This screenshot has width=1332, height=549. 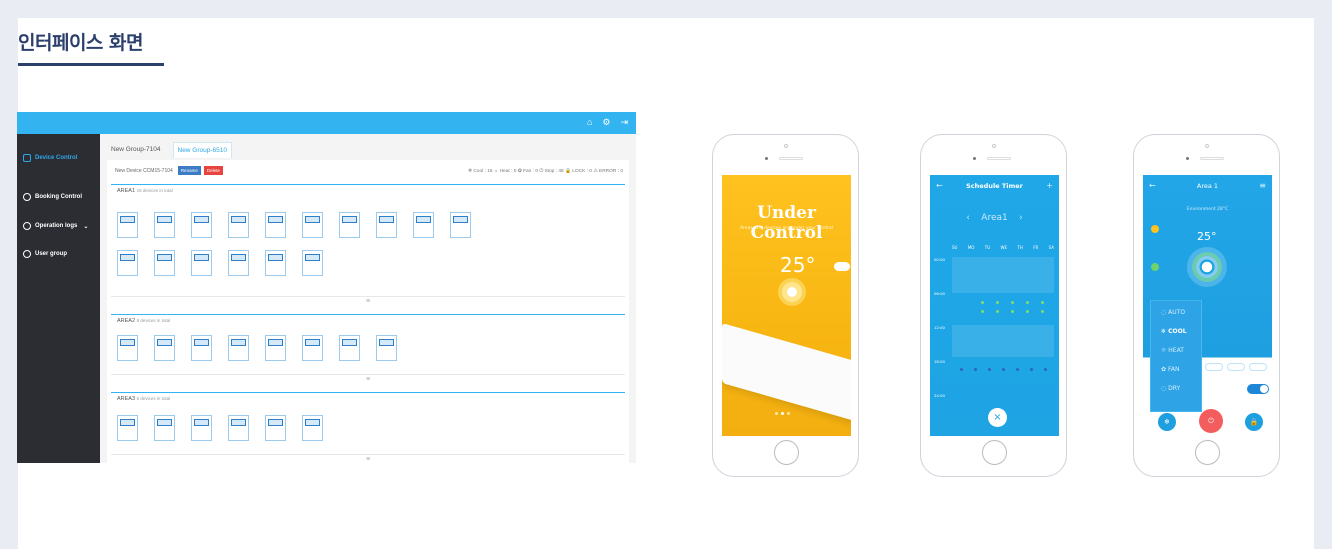 What do you see at coordinates (27, 226) in the screenshot?
I see `document-icon` at bounding box center [27, 226].